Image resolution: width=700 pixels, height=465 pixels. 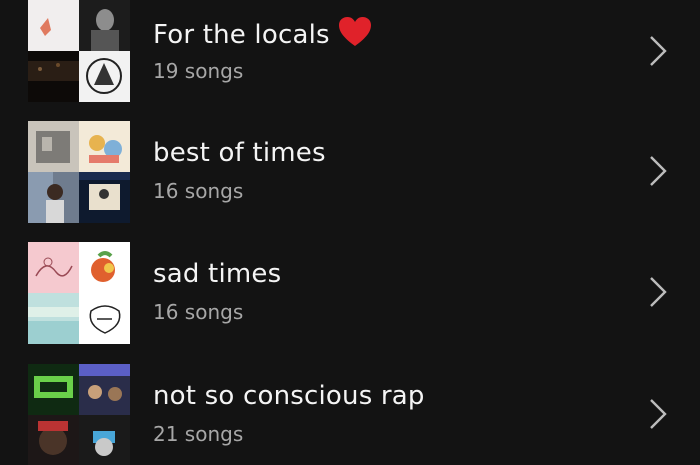 What do you see at coordinates (198, 434) in the screenshot?
I see `playlist-song-count: 21 songs` at bounding box center [198, 434].